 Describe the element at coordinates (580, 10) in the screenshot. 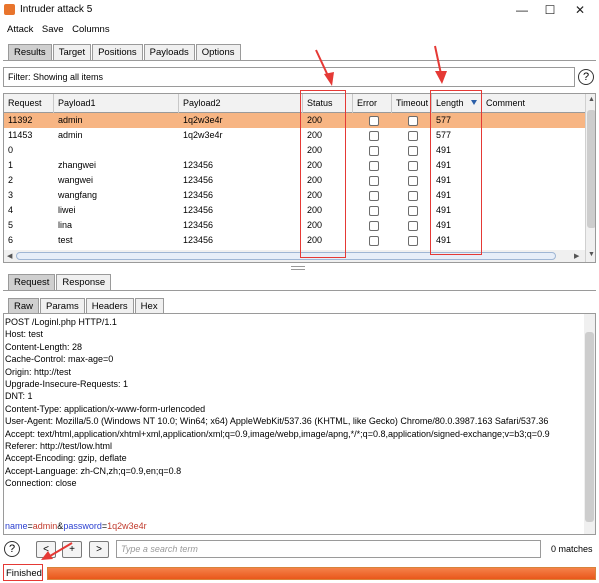

I see `close-button: ✕` at that location.